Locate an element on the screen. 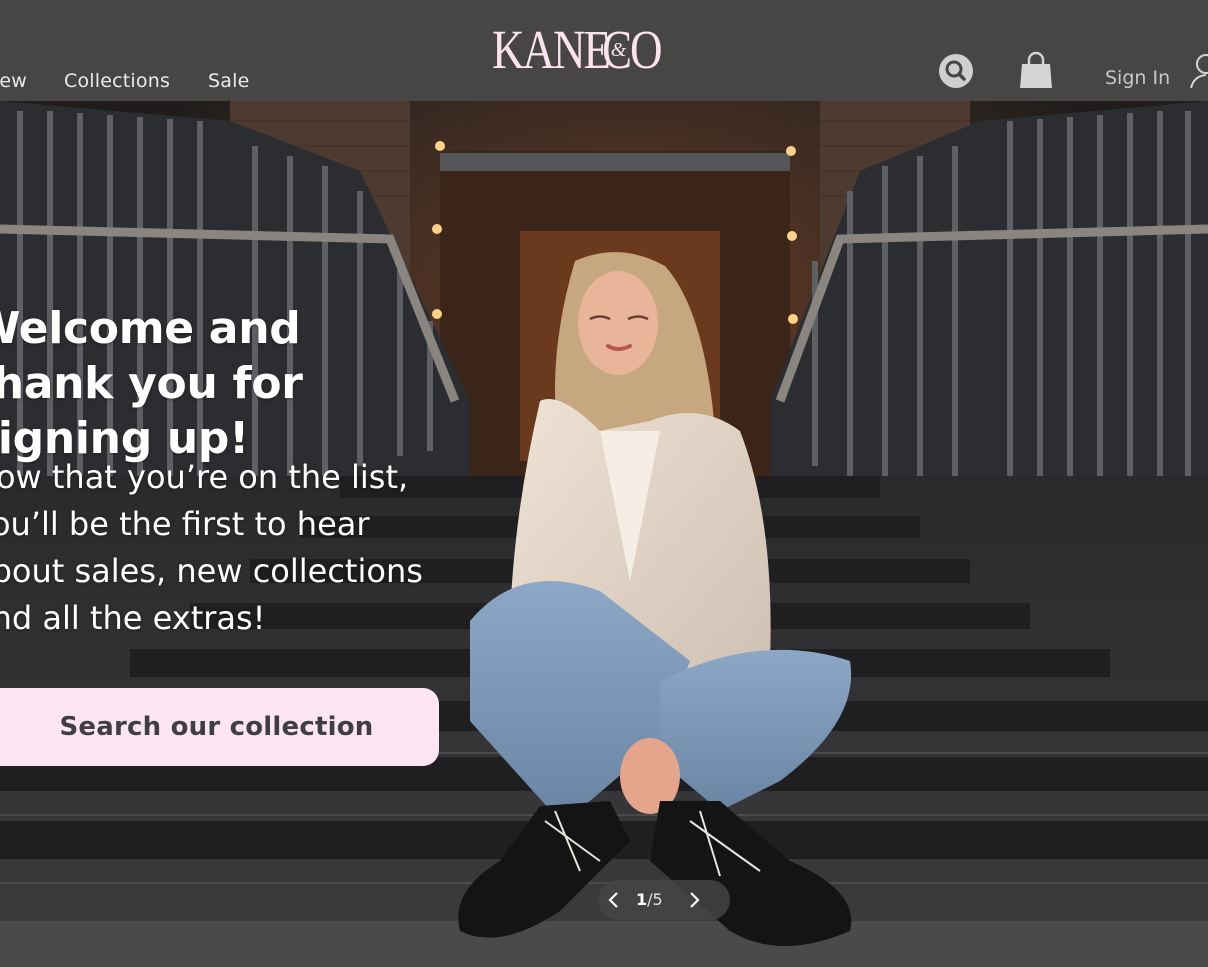 The image size is (1208, 967). logo-text-kane: KANE is located at coordinates (551, 49).